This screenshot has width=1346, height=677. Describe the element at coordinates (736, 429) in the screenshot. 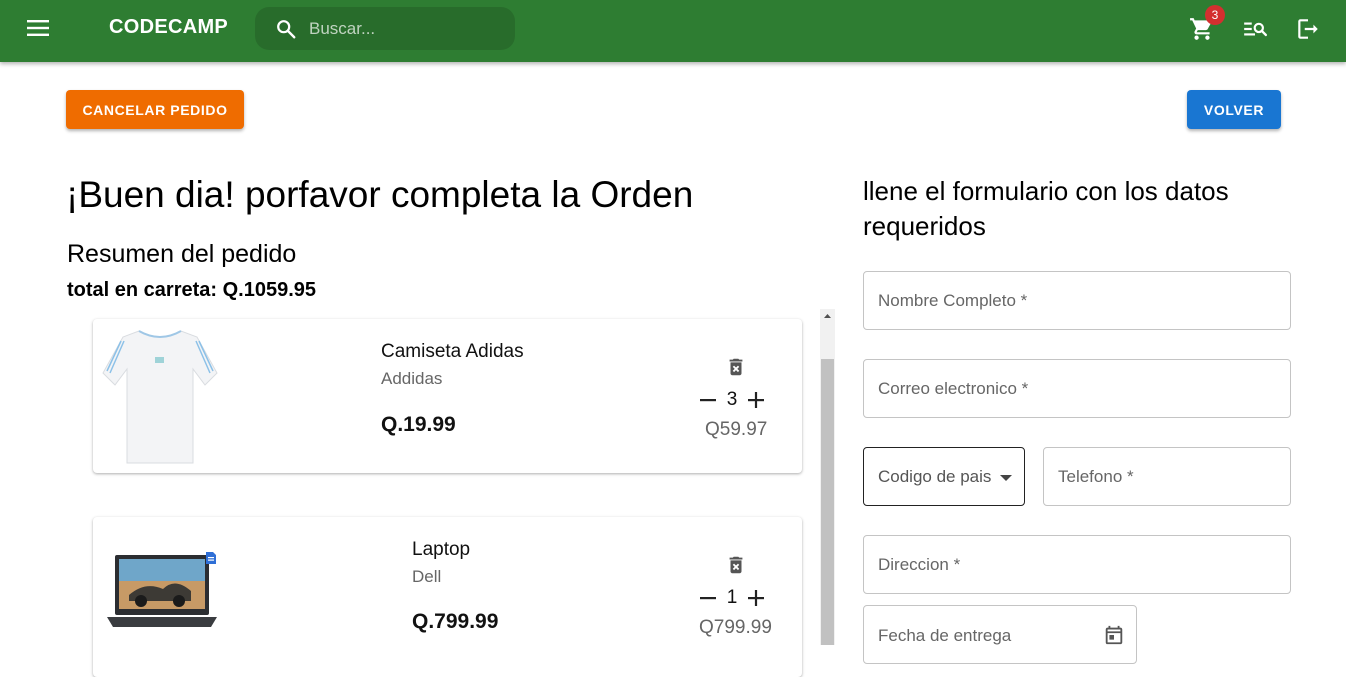

I see `item-subtotal: Q59.97` at that location.